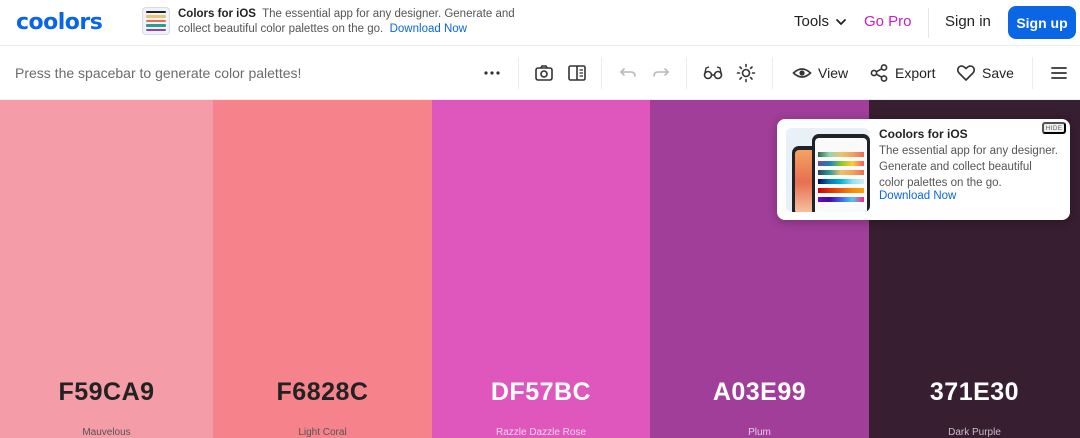 This screenshot has width=1080, height=438. What do you see at coordinates (974, 432) in the screenshot?
I see `color-name: Dark Purple` at bounding box center [974, 432].